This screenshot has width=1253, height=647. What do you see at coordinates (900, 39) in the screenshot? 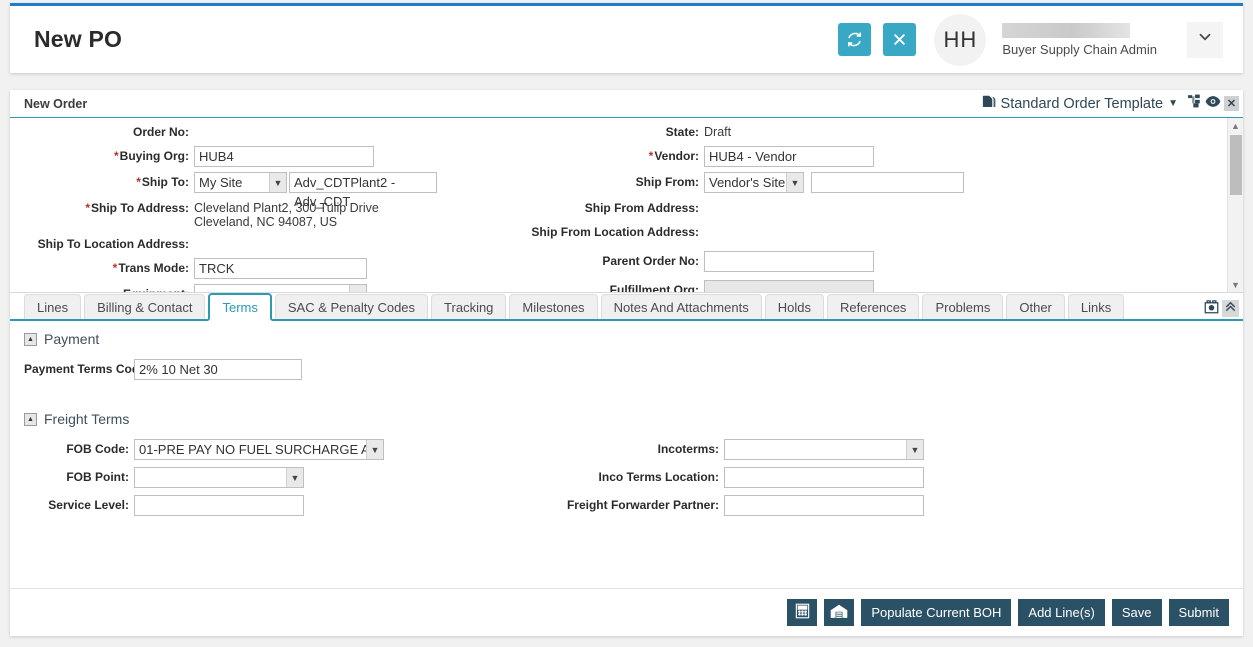
I see `close-window-button` at bounding box center [900, 39].